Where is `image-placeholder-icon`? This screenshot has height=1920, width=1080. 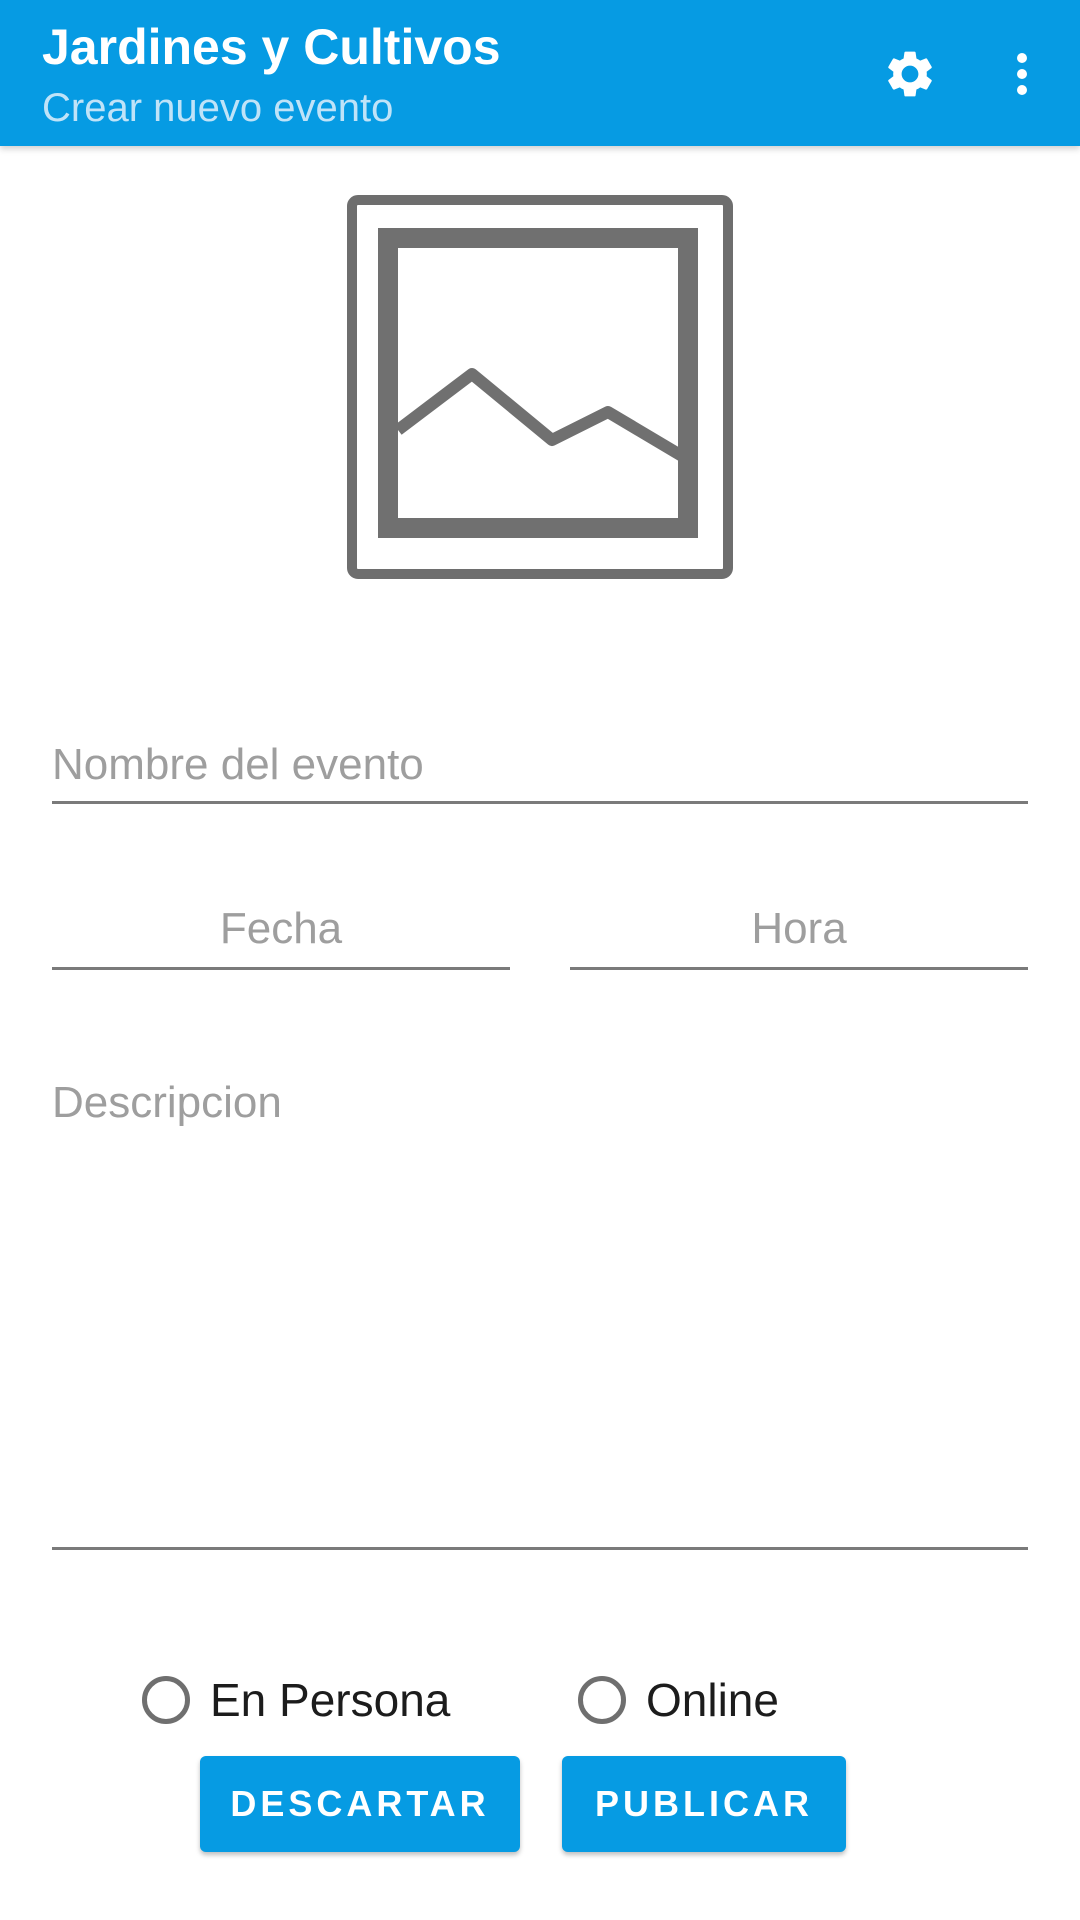 image-placeholder-icon is located at coordinates (540, 387).